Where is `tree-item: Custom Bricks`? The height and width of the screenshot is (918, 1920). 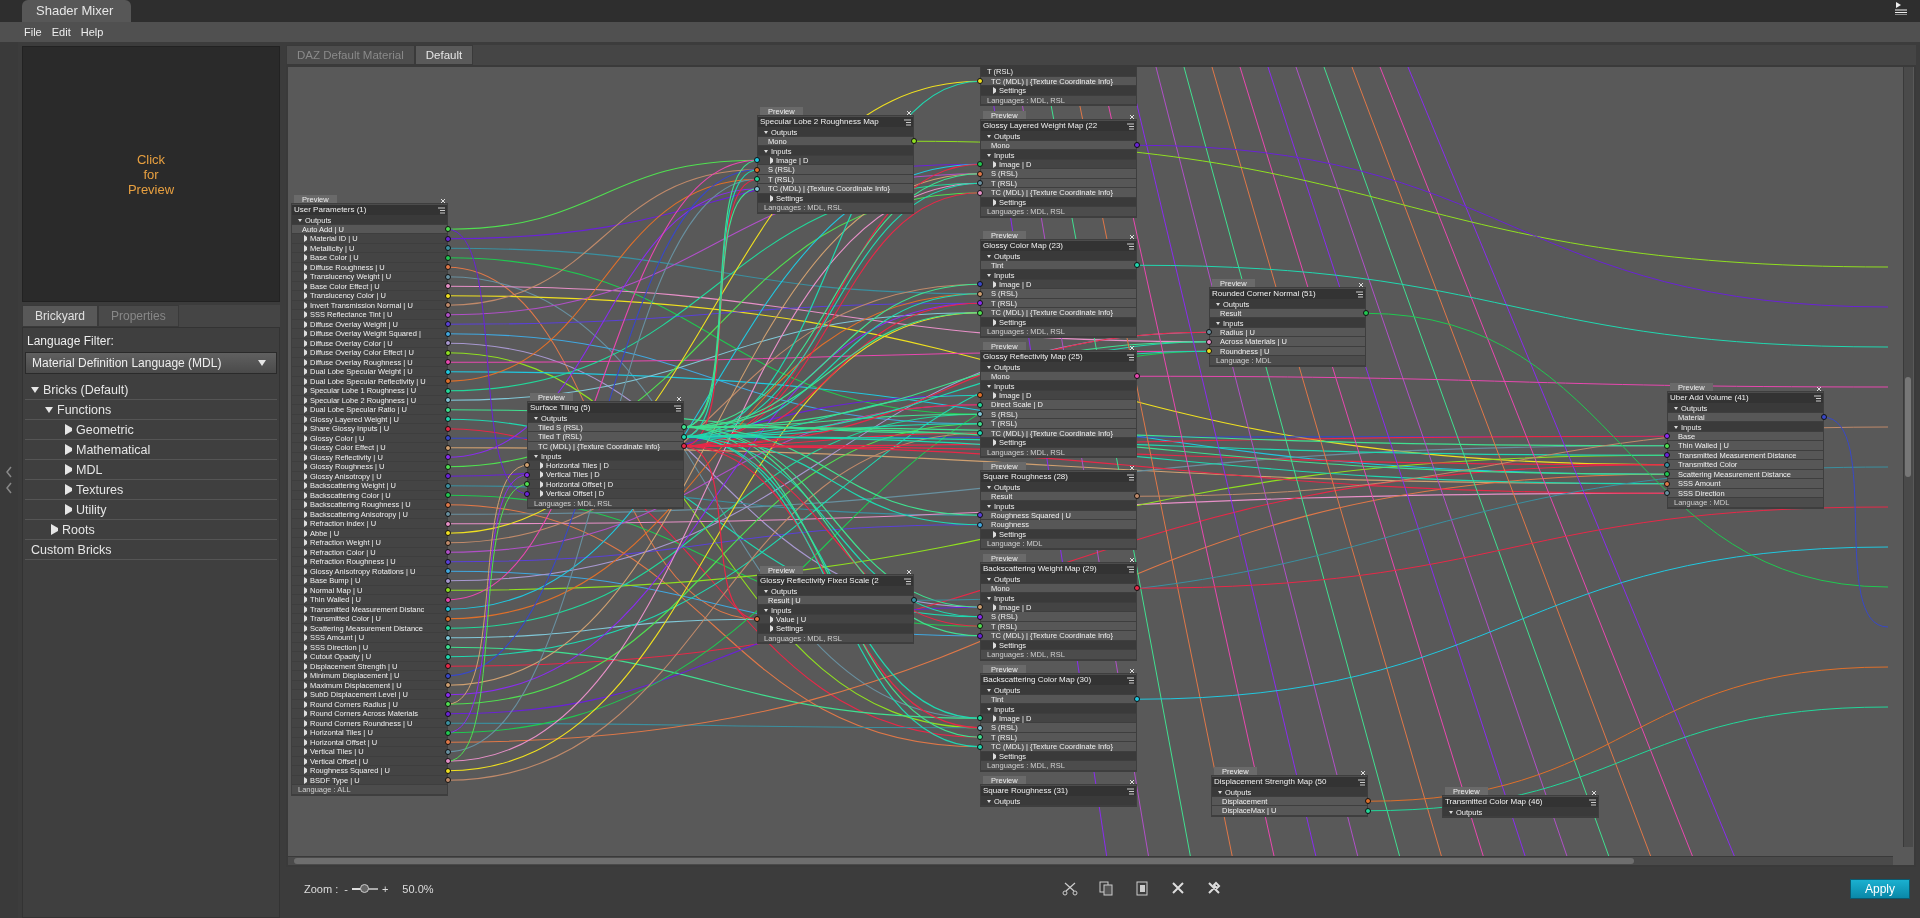 tree-item: Custom Bricks is located at coordinates (71, 549).